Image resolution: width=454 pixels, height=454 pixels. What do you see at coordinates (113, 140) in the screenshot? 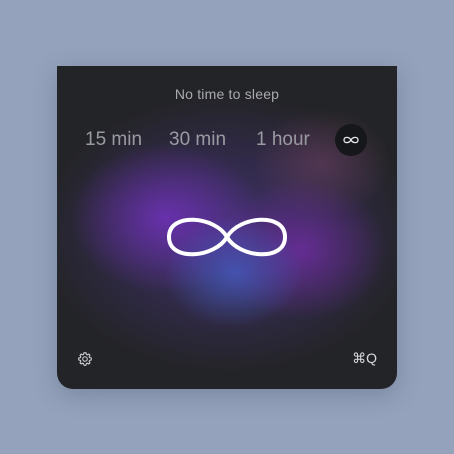
I see `duration-option-15-min: 15 min` at bounding box center [113, 140].